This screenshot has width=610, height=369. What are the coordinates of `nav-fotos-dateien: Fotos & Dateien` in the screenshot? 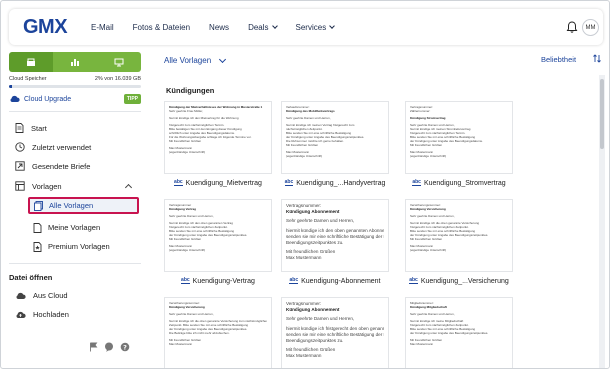 It's located at (161, 27).